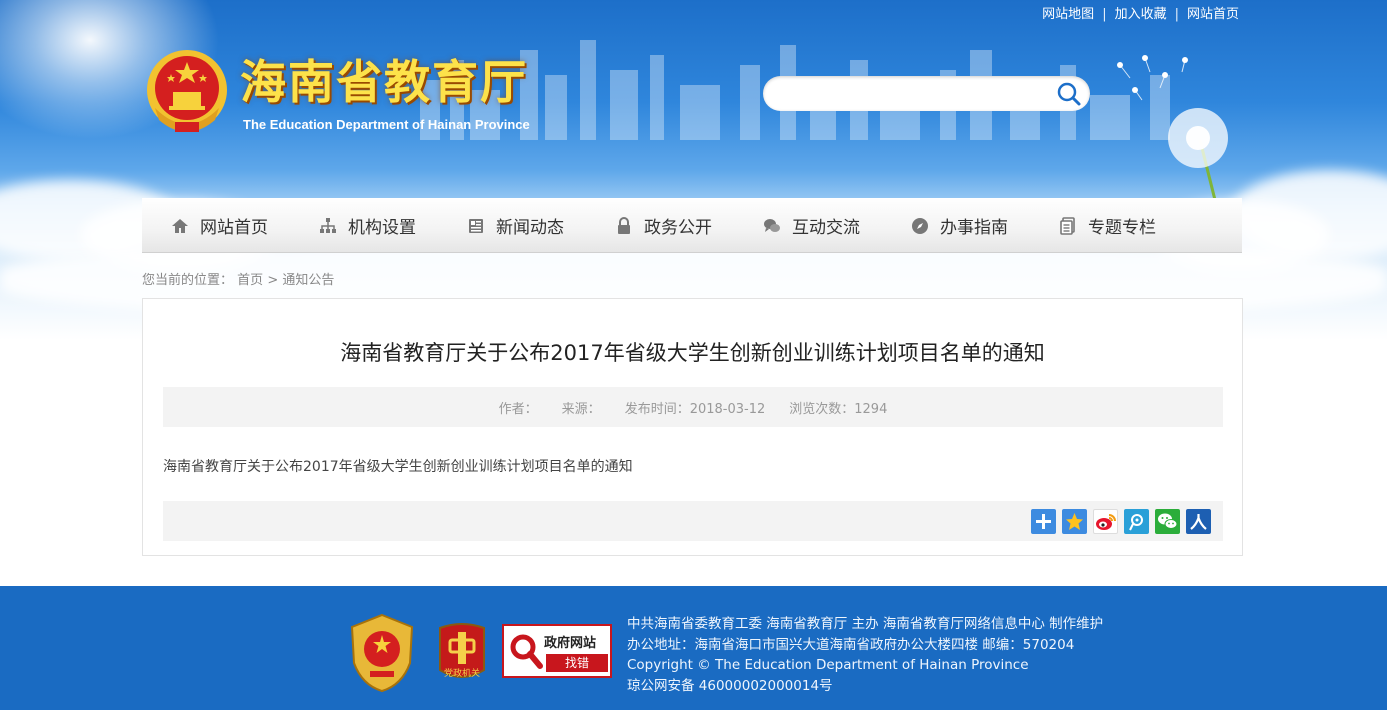 This screenshot has width=1387, height=710. I want to click on main-nav: 网站首页 机构设置 新闻动态 政务公开 互动交流 办事指南 专题专栏, so click(692, 225).